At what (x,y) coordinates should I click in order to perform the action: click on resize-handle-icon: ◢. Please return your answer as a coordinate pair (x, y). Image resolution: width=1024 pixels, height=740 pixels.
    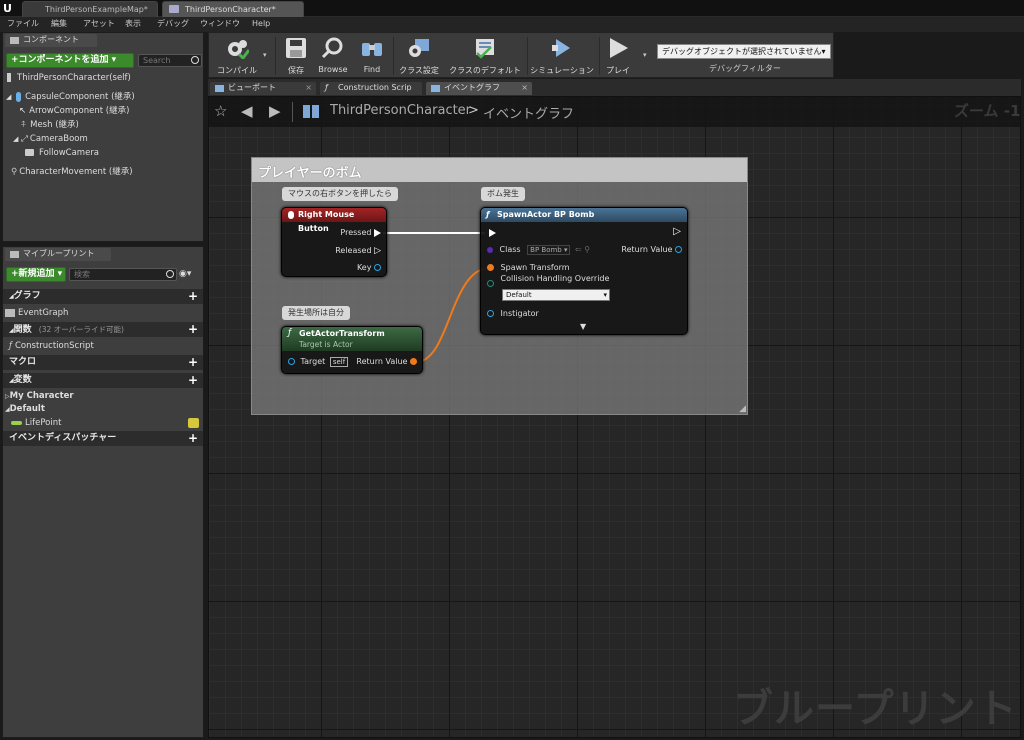
    Looking at the image, I should click on (742, 409).